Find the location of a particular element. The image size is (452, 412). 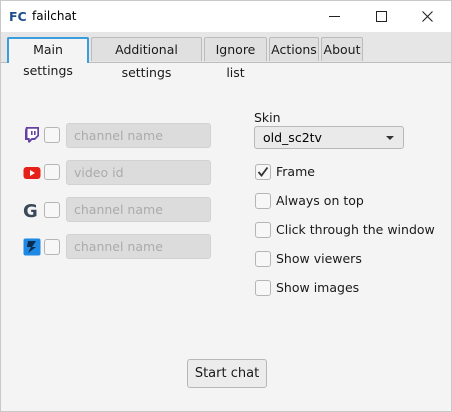

click-through-checkbox is located at coordinates (263, 230).